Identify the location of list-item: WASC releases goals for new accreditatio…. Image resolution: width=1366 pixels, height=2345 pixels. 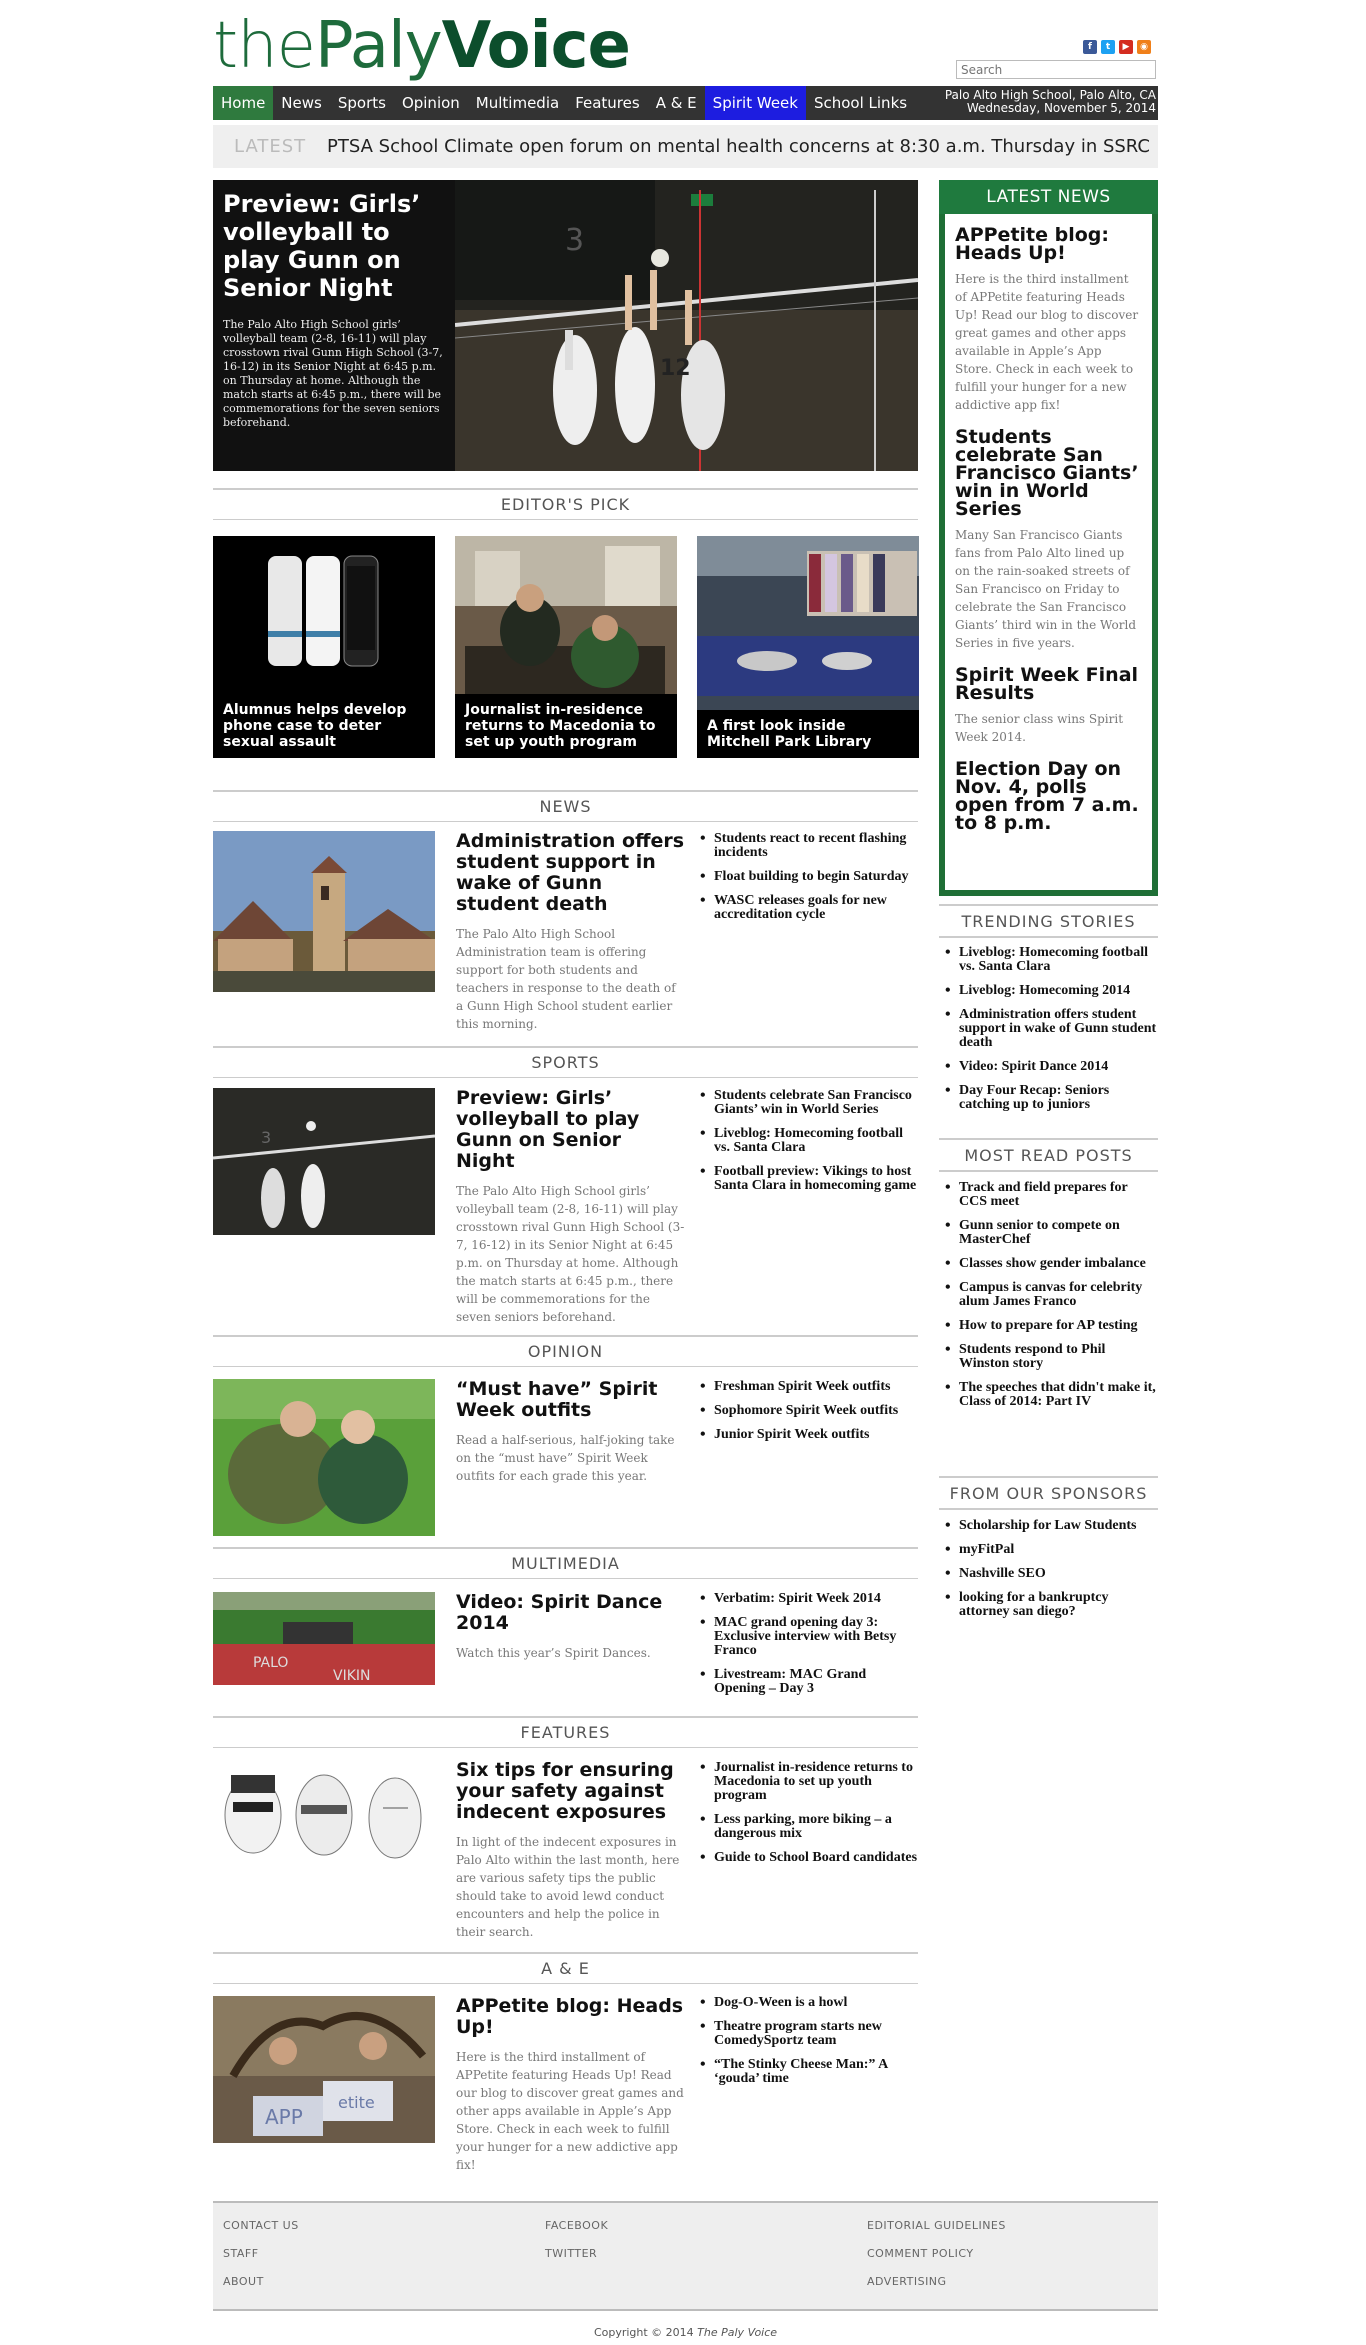
(808, 908).